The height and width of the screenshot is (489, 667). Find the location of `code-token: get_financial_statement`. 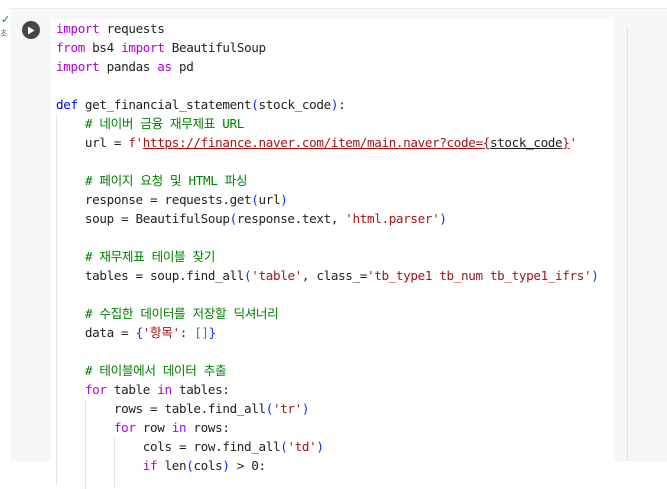

code-token: get_financial_statement is located at coordinates (164, 104).